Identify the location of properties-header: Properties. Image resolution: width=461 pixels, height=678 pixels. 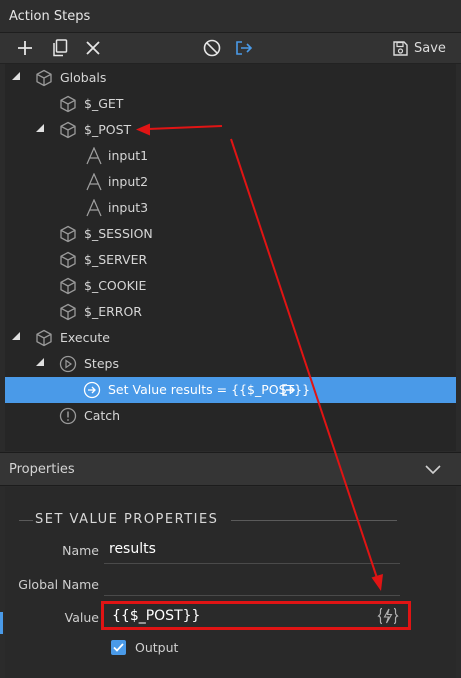
(230, 469).